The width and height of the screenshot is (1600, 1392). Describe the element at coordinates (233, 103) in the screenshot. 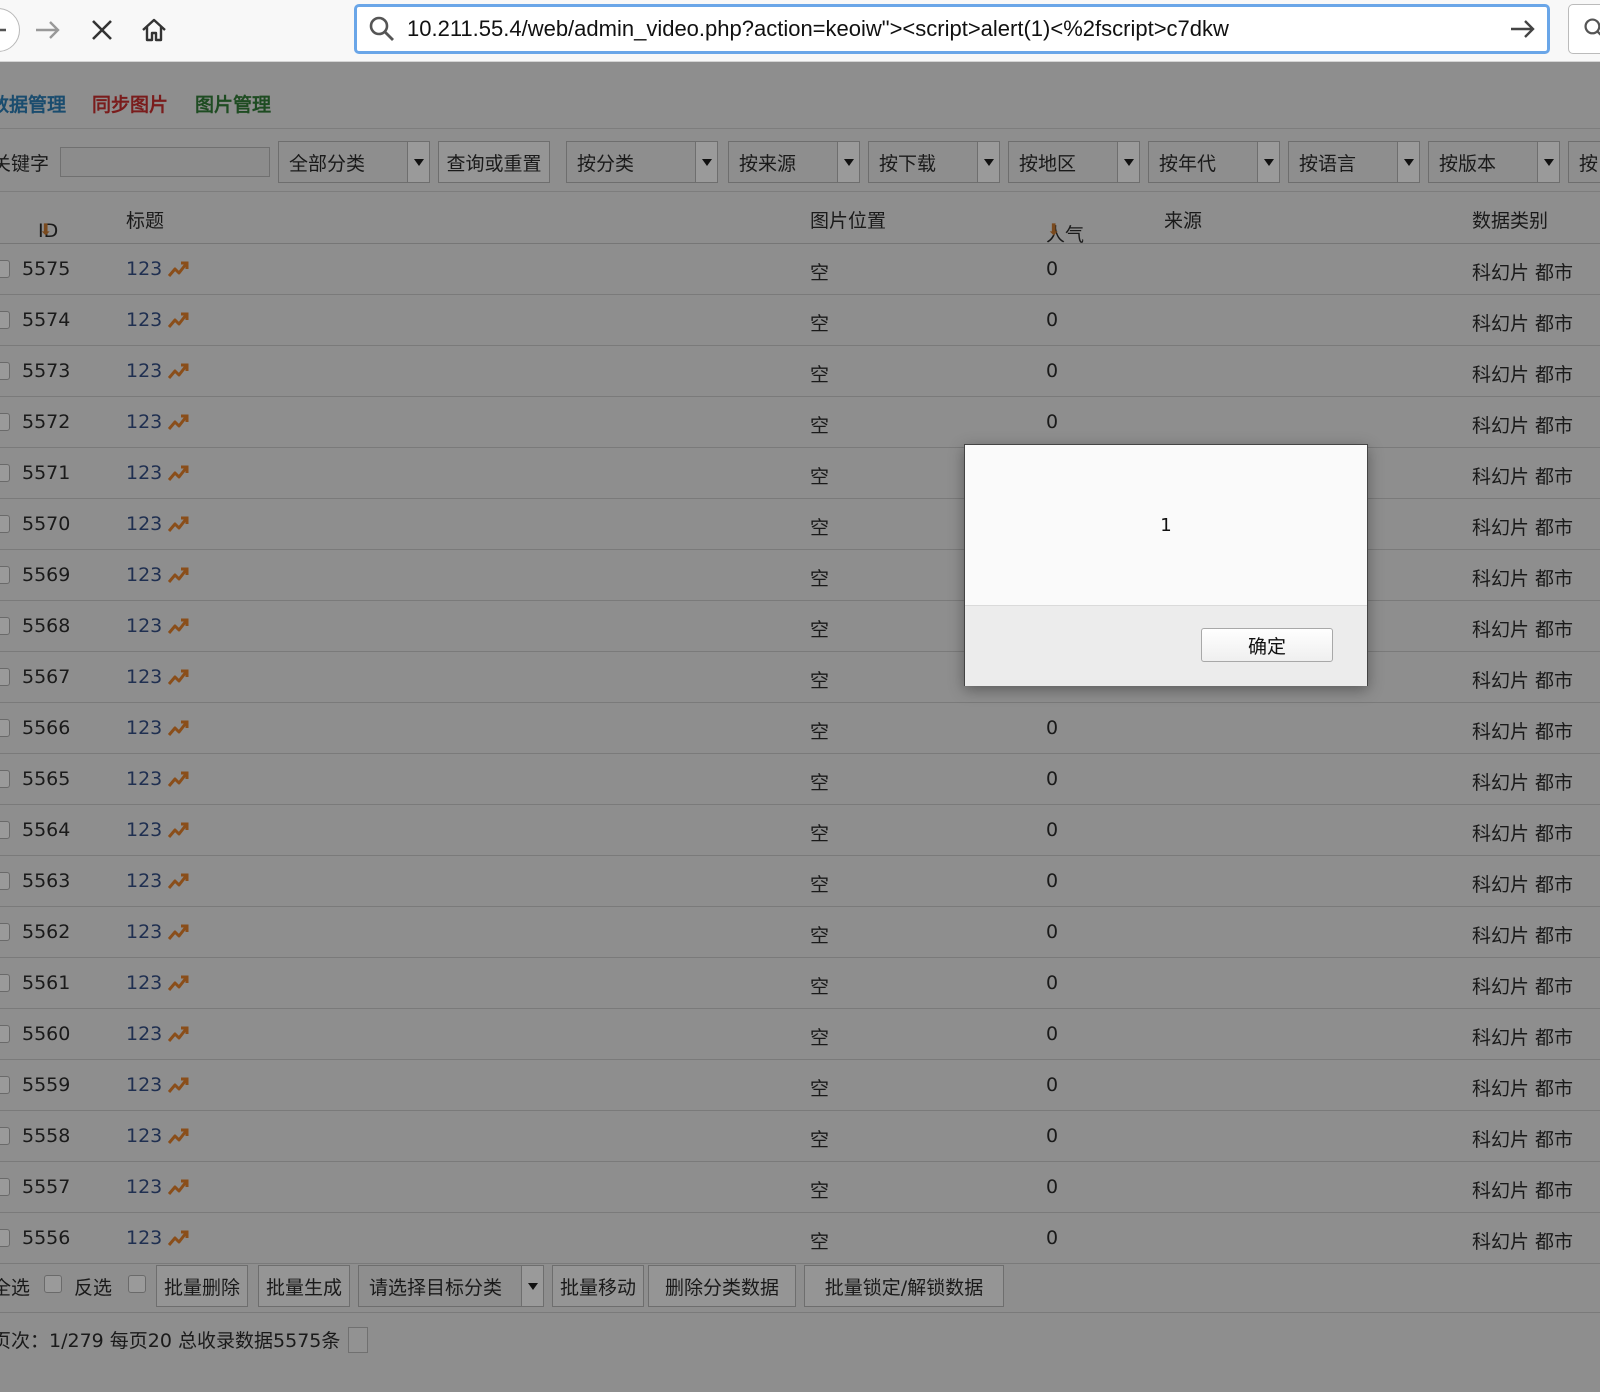

I see `menu-image-manage: 图片管理` at that location.